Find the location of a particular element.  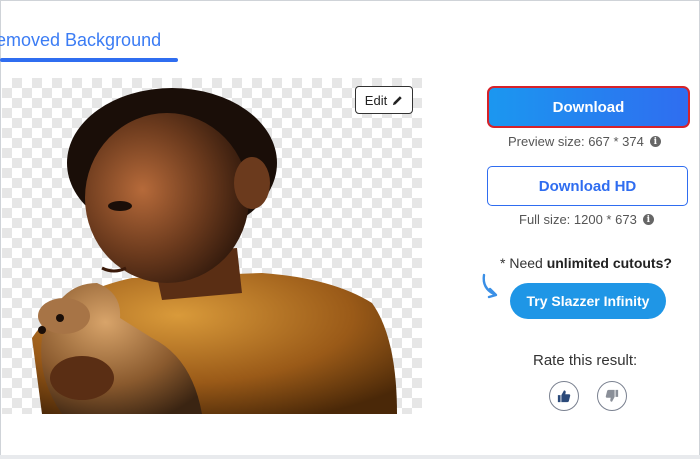

thumbs-down-icon is located at coordinates (612, 395).